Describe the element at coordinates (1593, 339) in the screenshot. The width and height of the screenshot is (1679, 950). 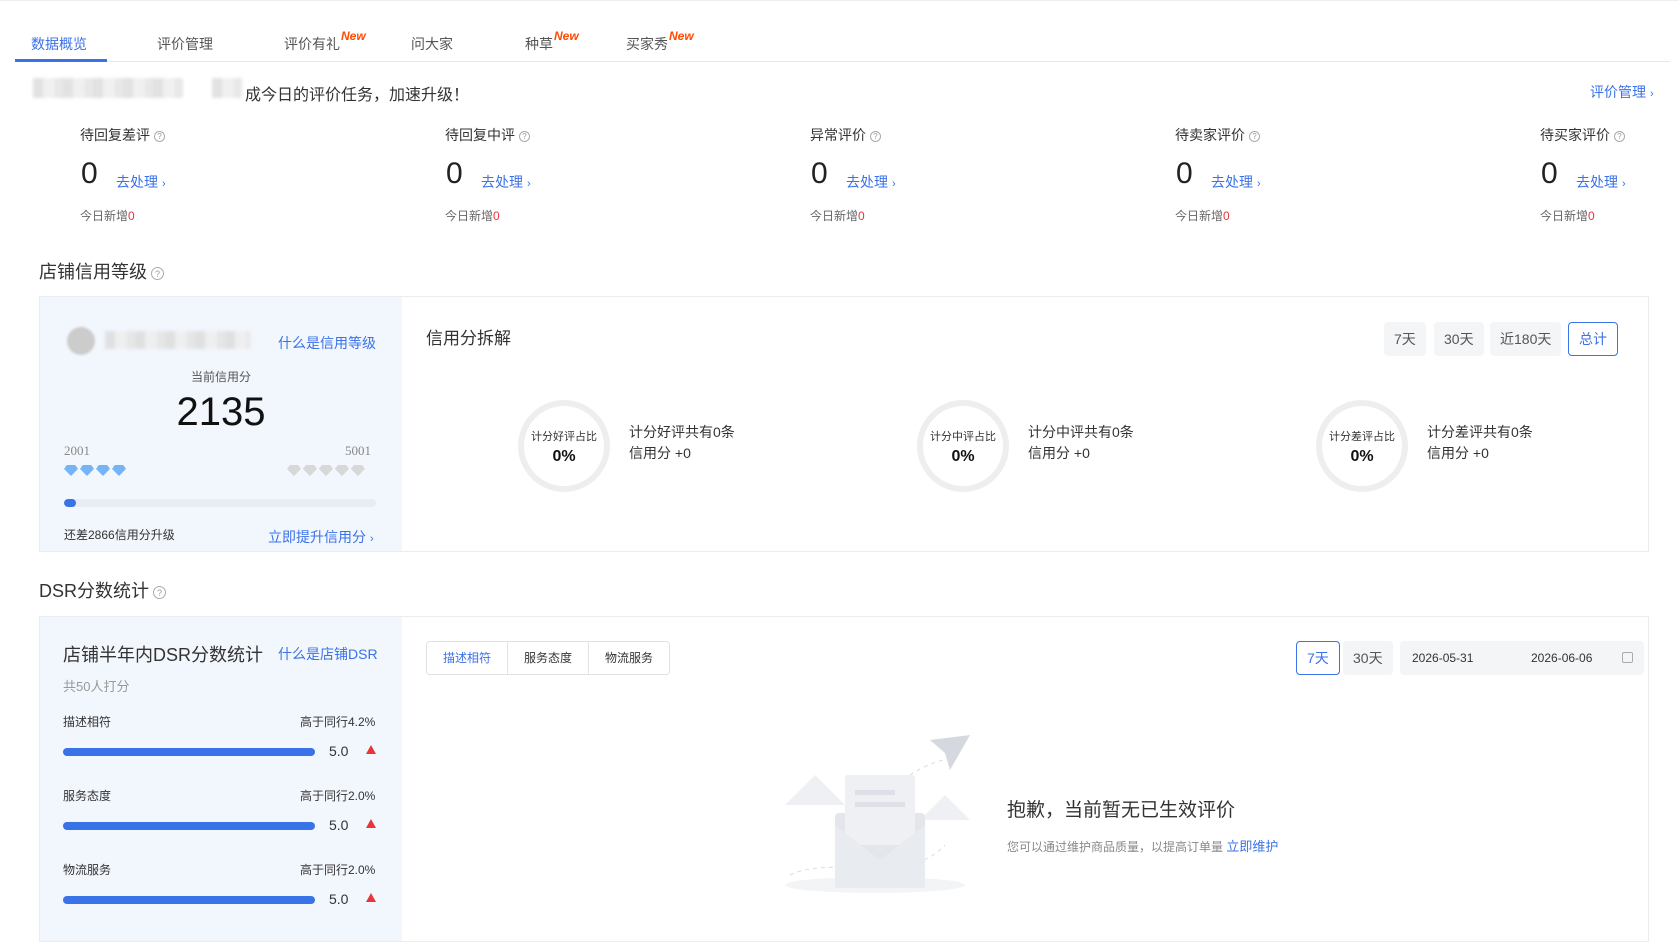
I see `period-total-button: 总计` at that location.